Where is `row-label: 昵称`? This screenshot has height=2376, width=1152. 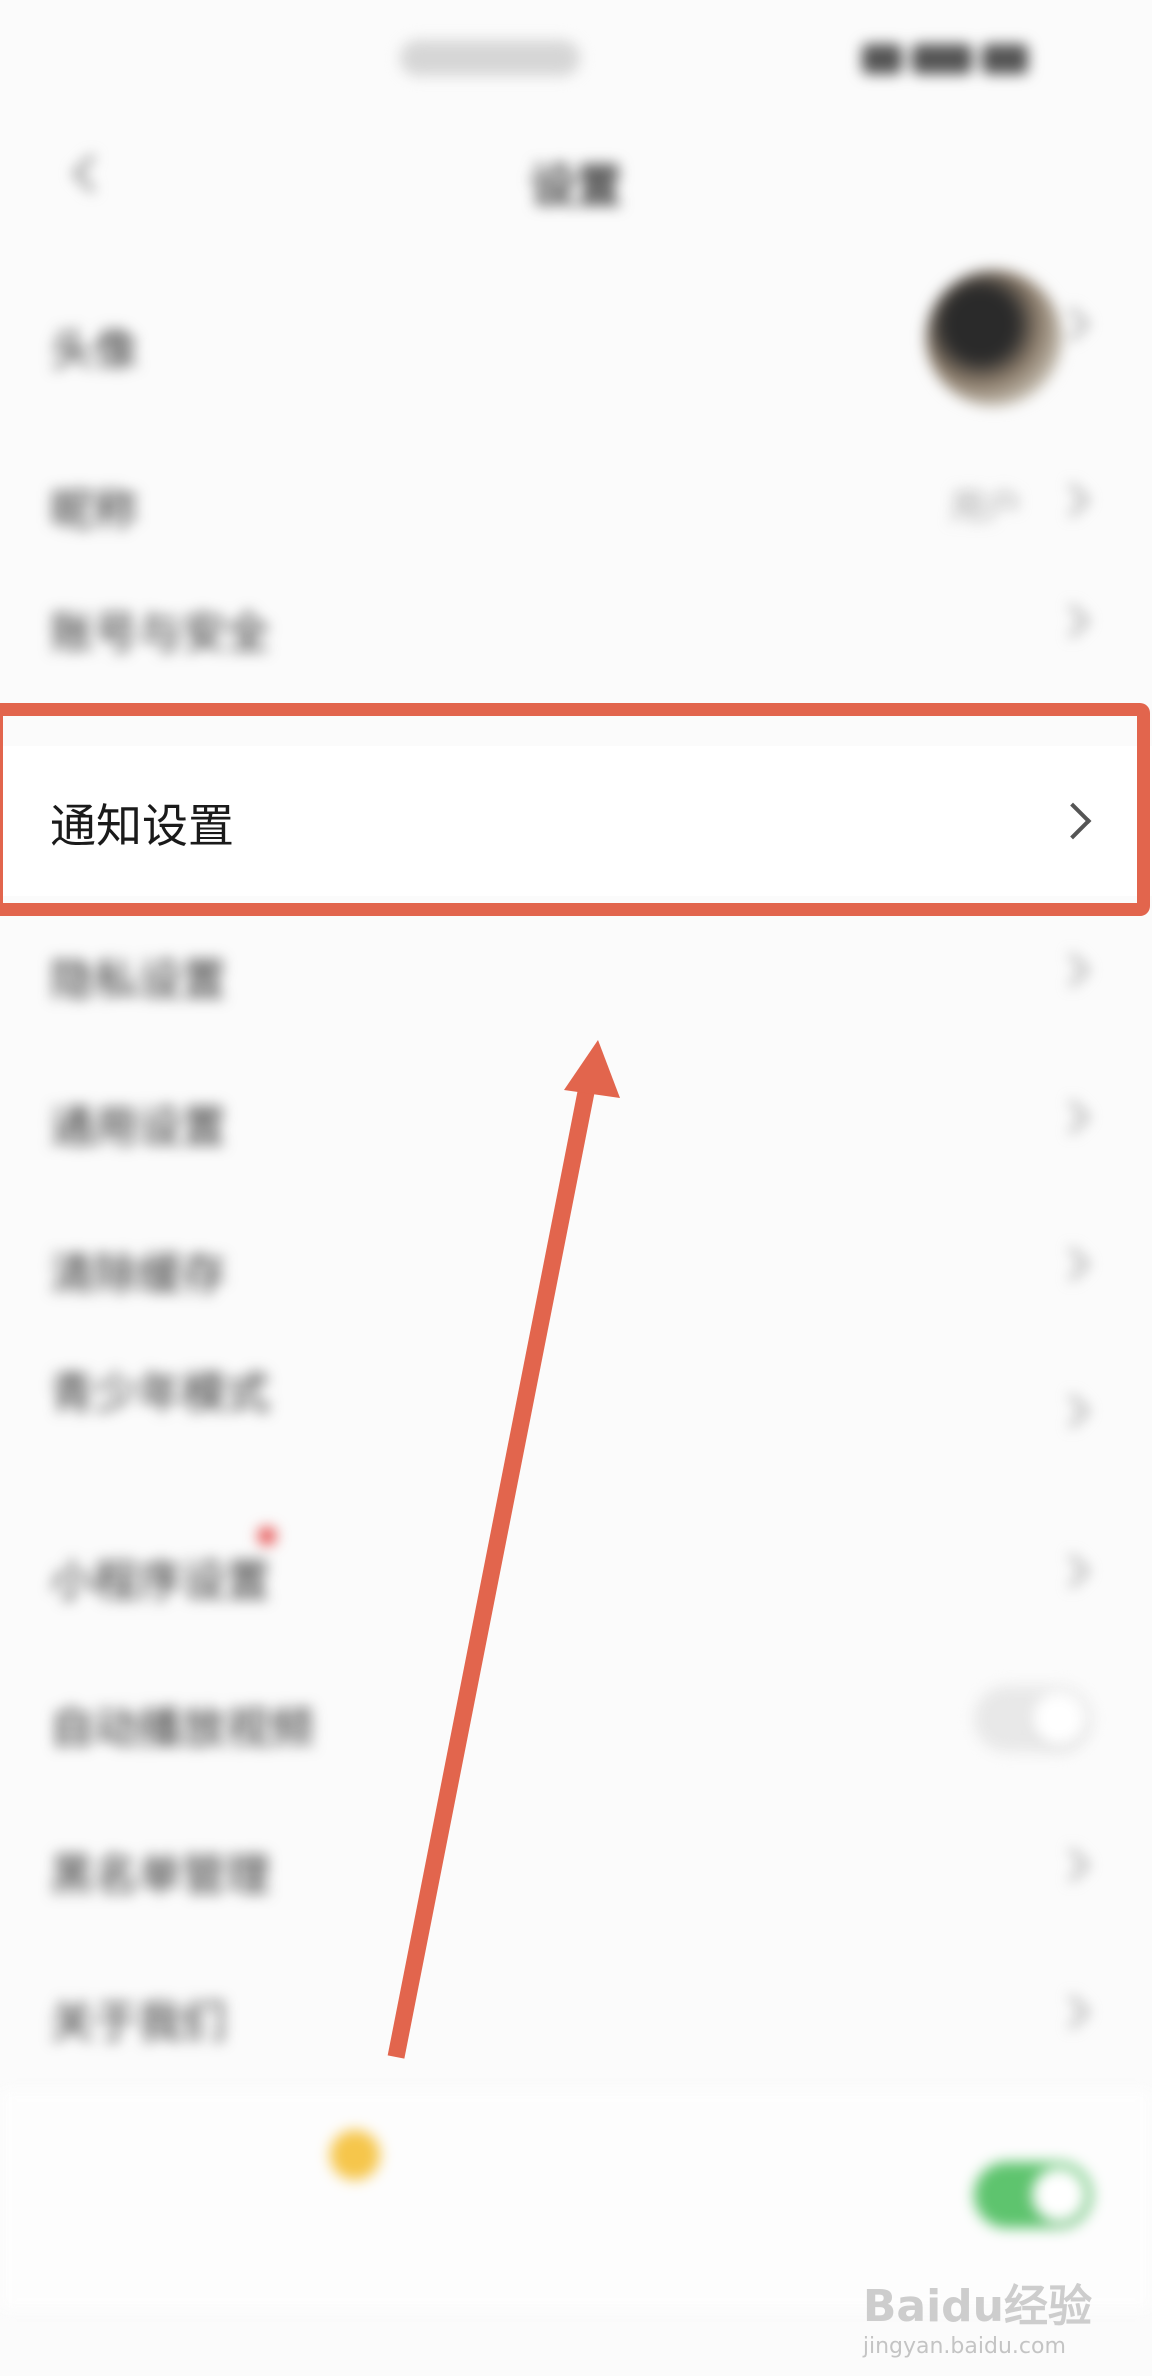 row-label: 昵称 is located at coordinates (94, 510).